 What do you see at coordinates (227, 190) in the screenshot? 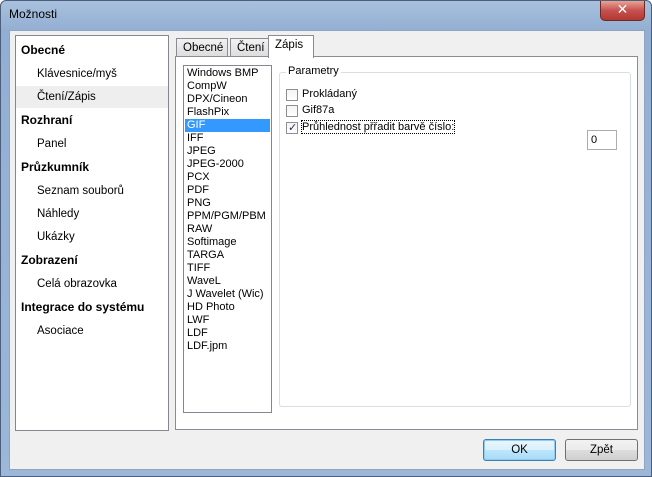
I see `format-item: PDF` at bounding box center [227, 190].